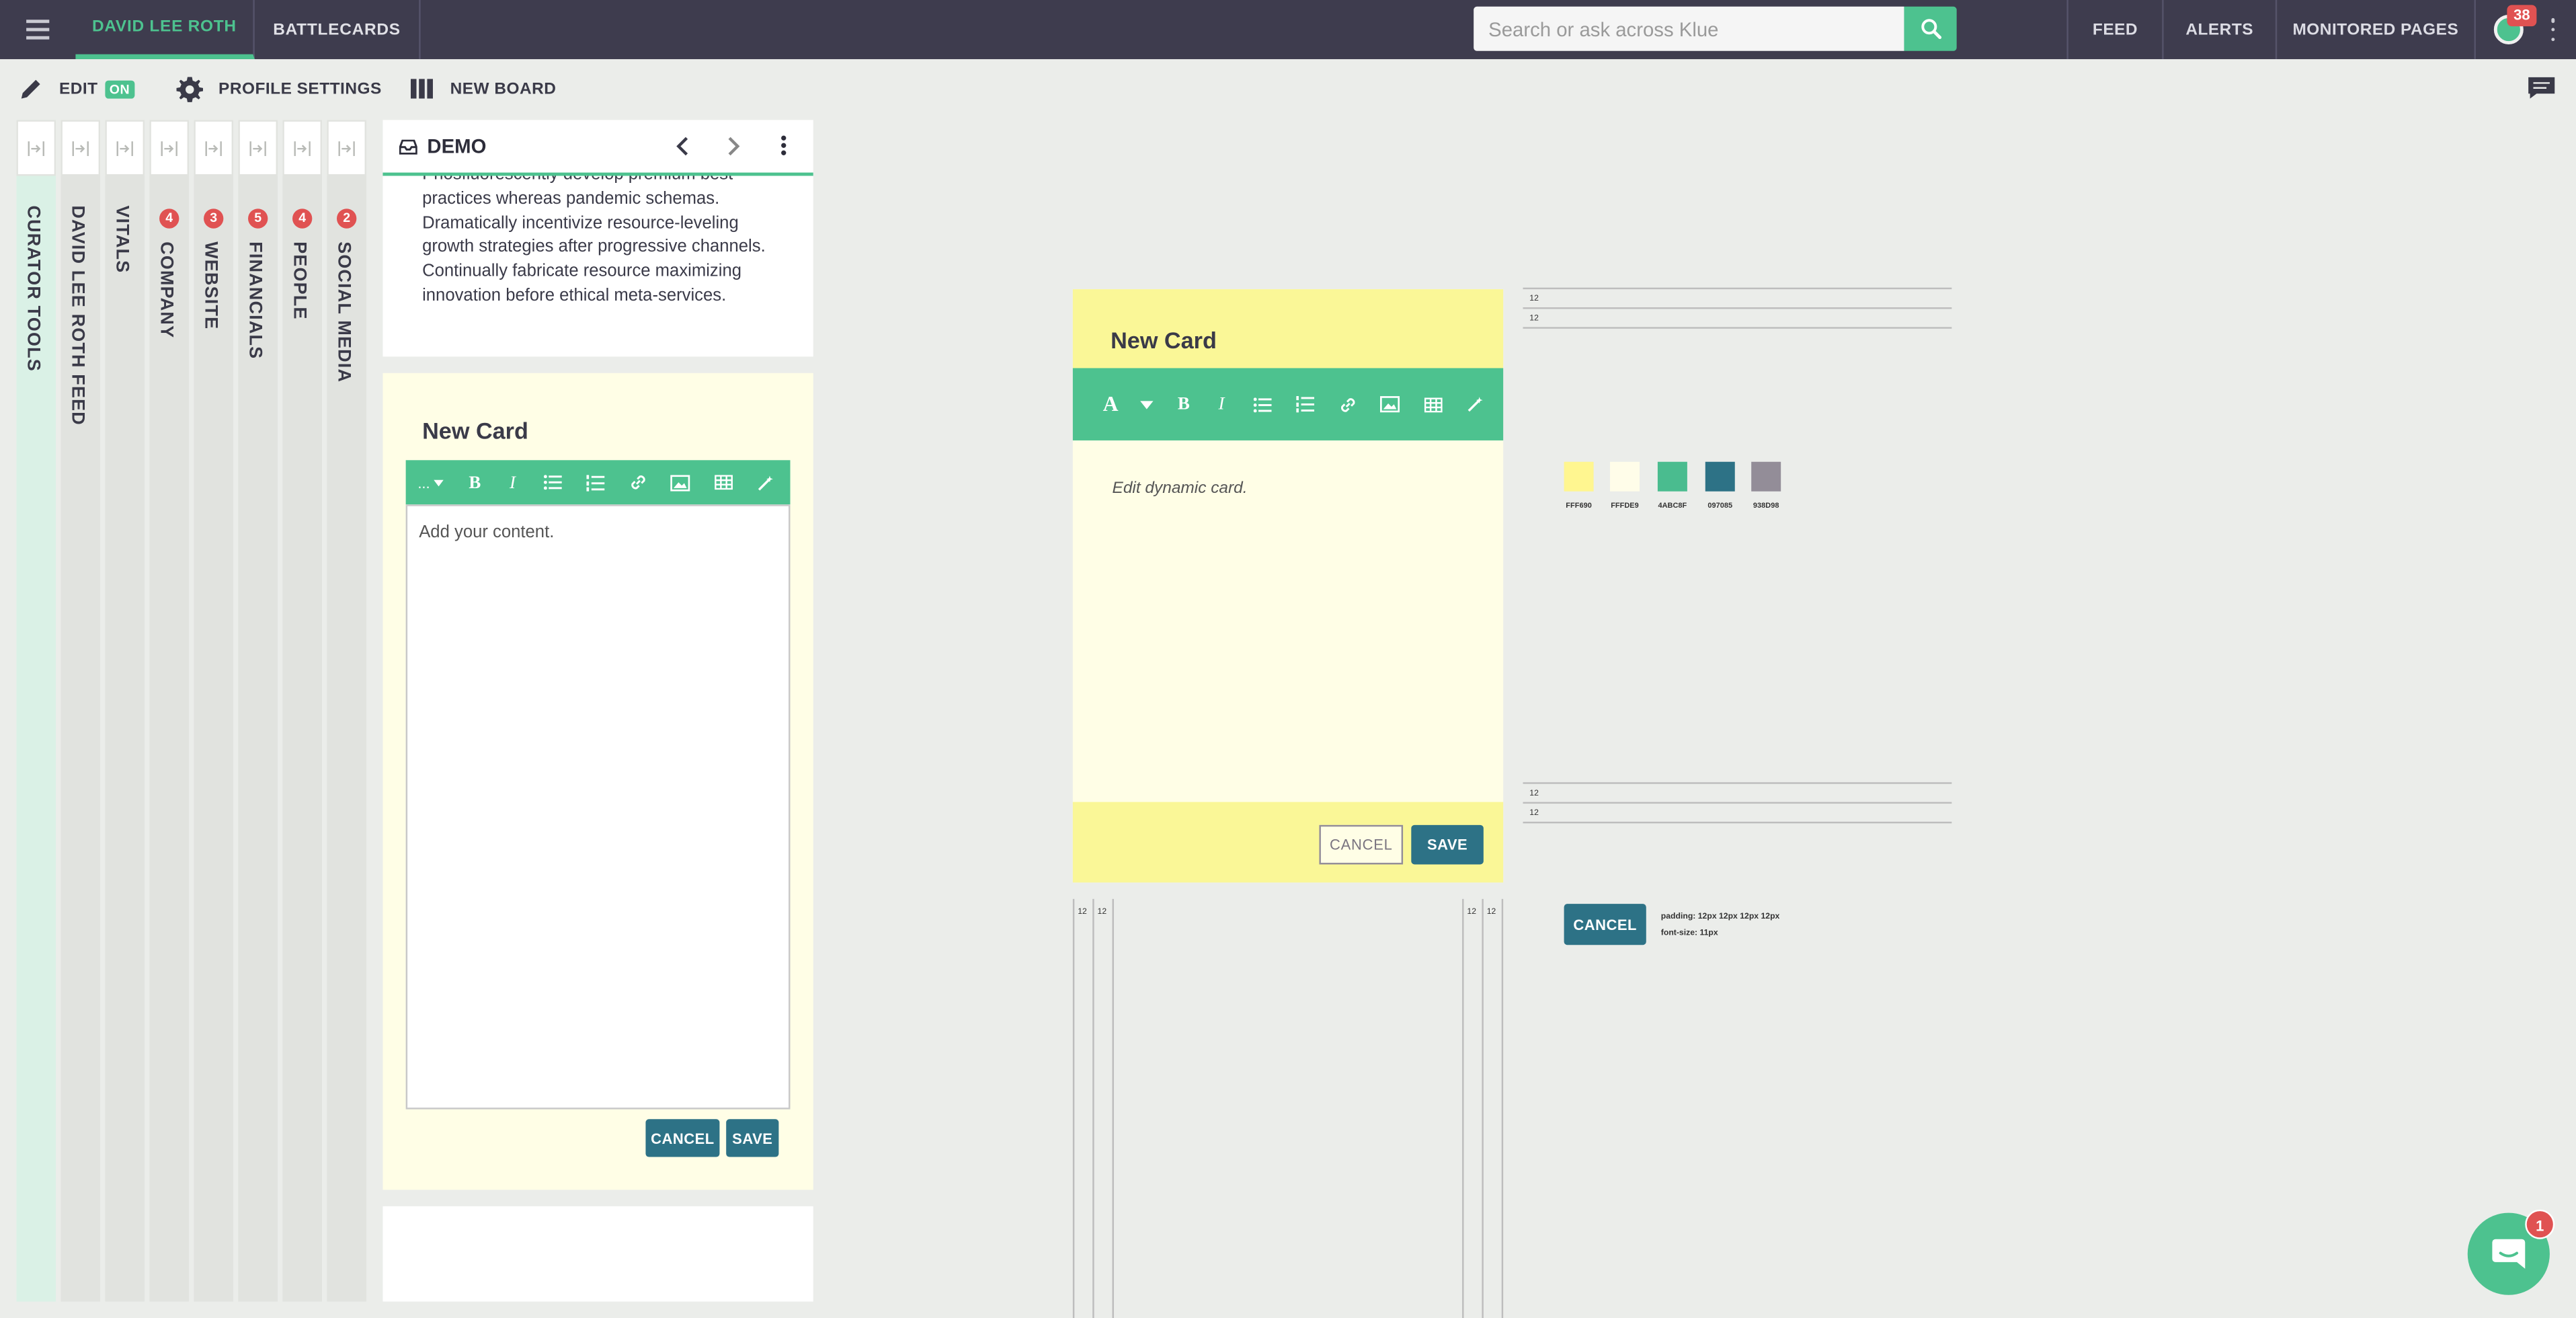 This screenshot has height=1318, width=2576. Describe the element at coordinates (165, 29) in the screenshot. I see `tab-david-lee-roth: DAVID LEE ROTH` at that location.